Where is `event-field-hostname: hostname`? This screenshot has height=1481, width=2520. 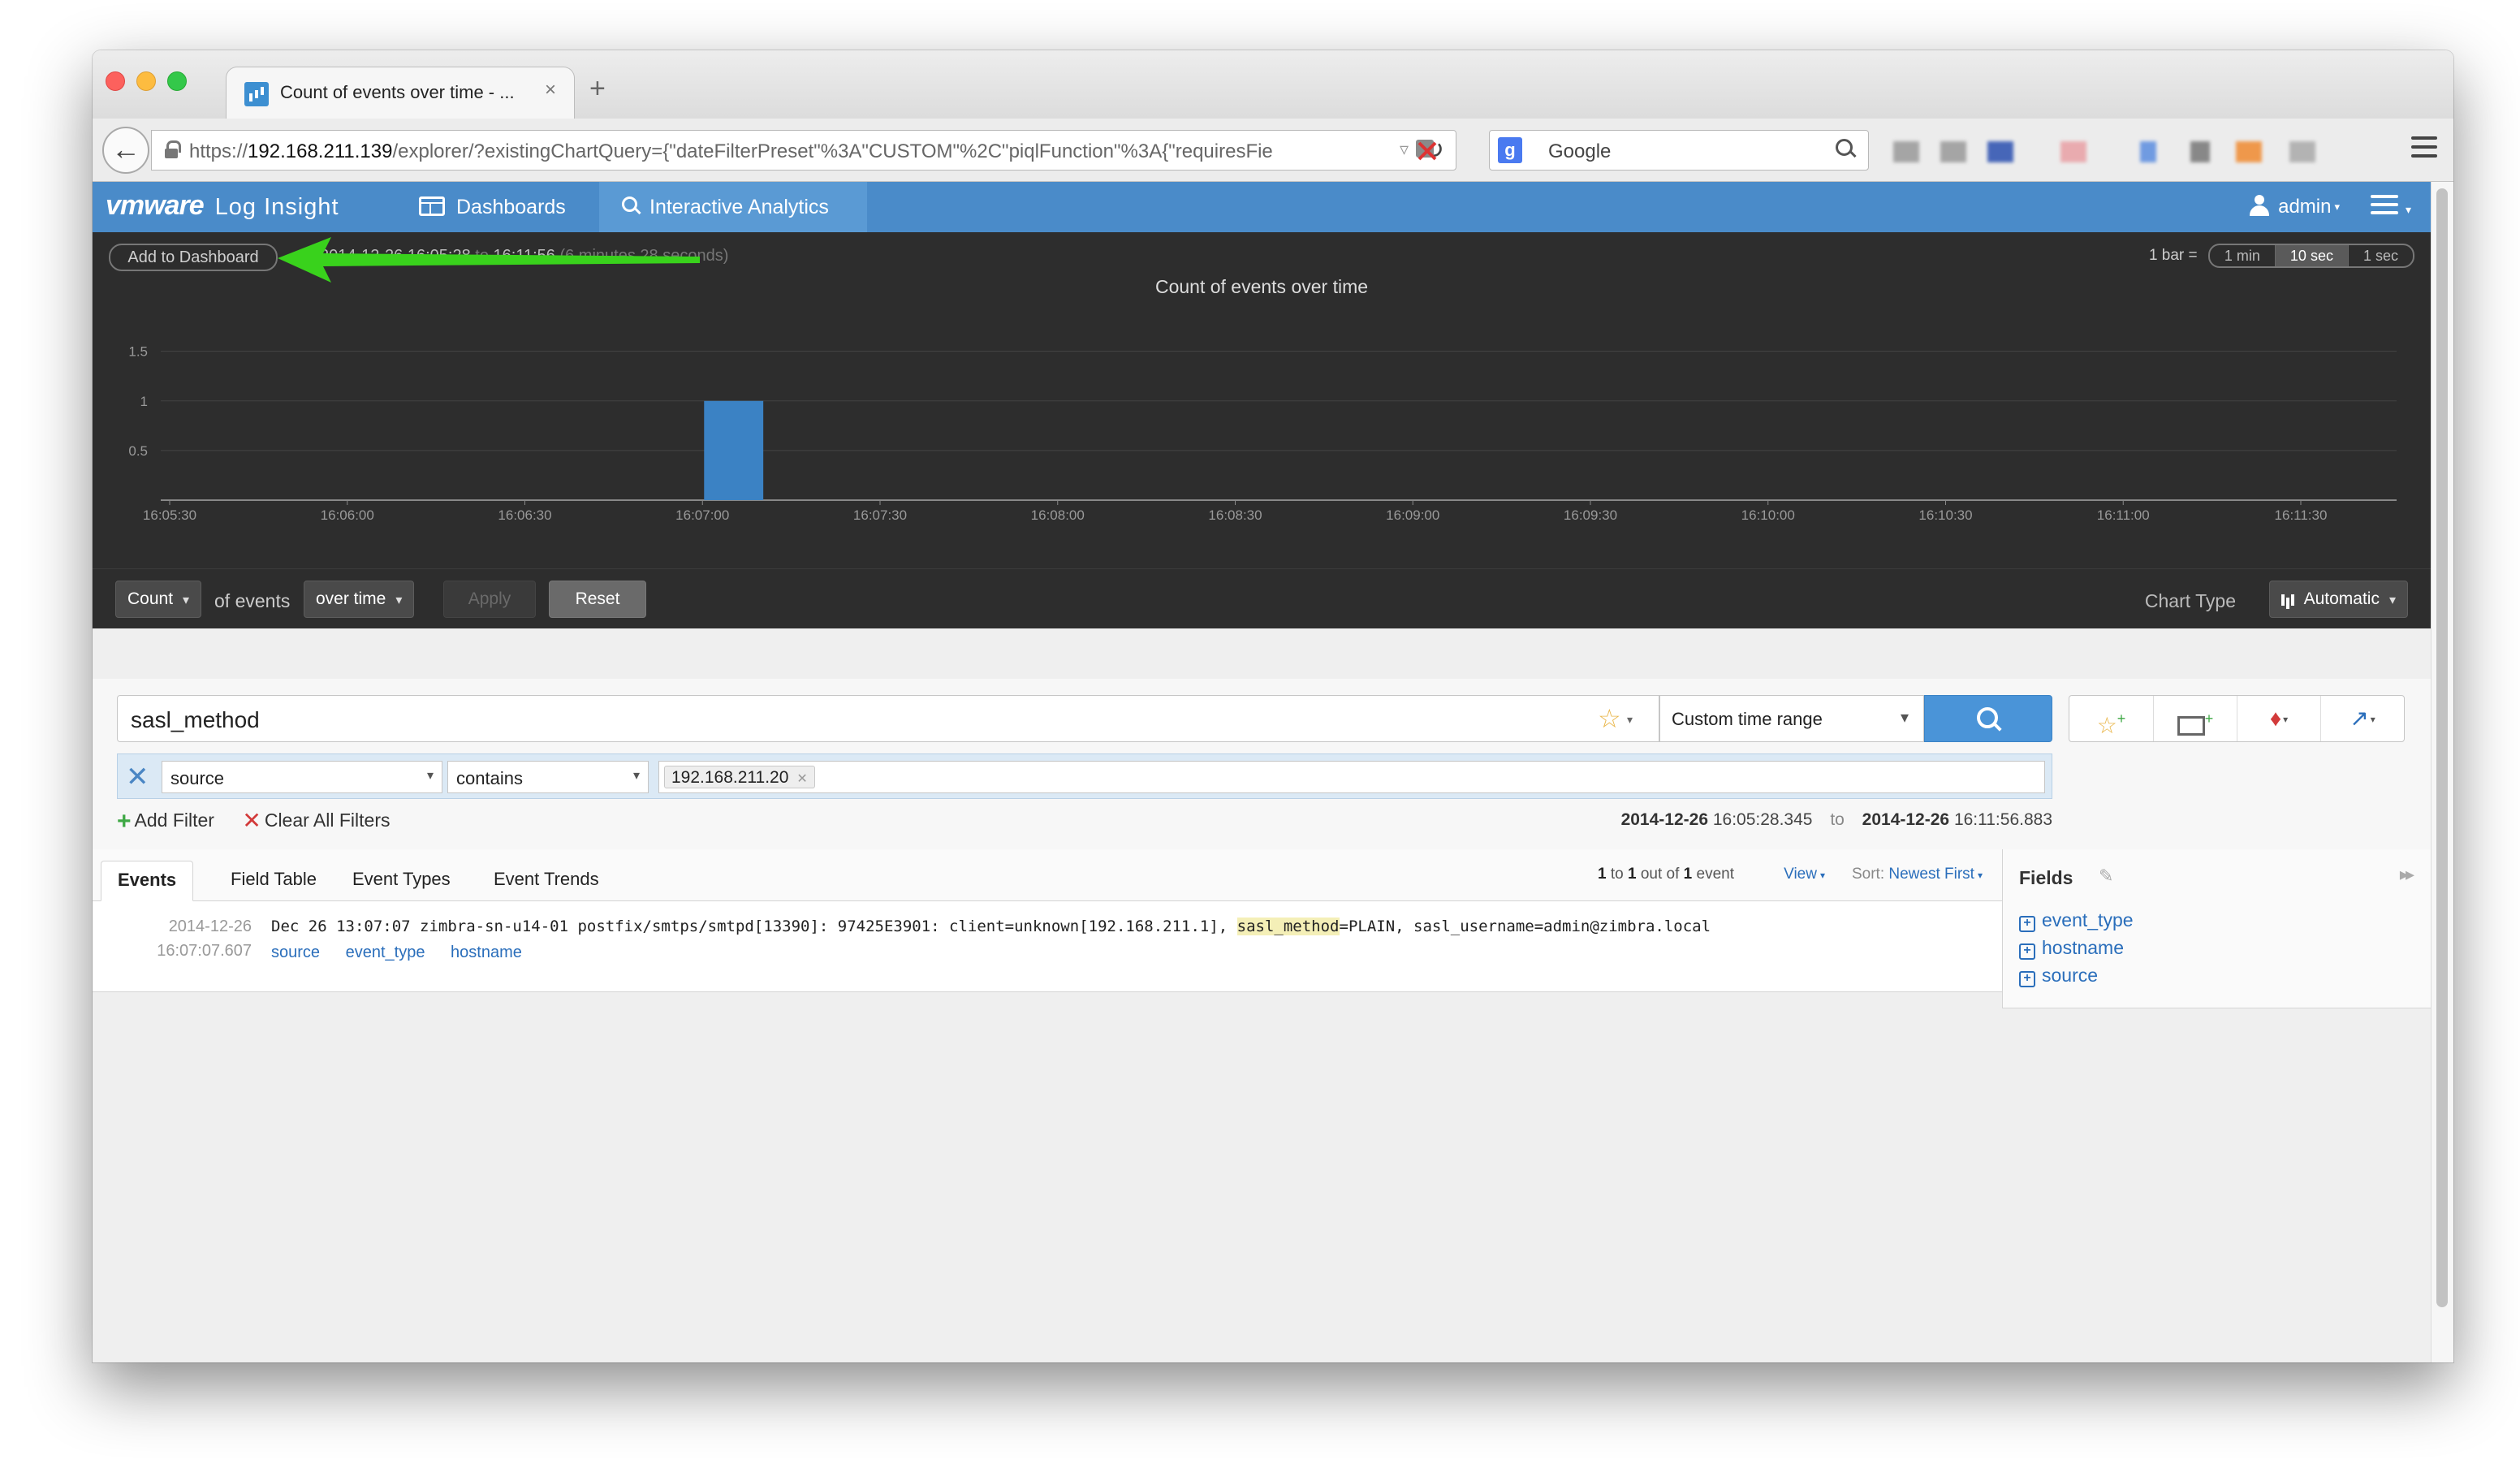 event-field-hostname: hostname is located at coordinates (487, 952).